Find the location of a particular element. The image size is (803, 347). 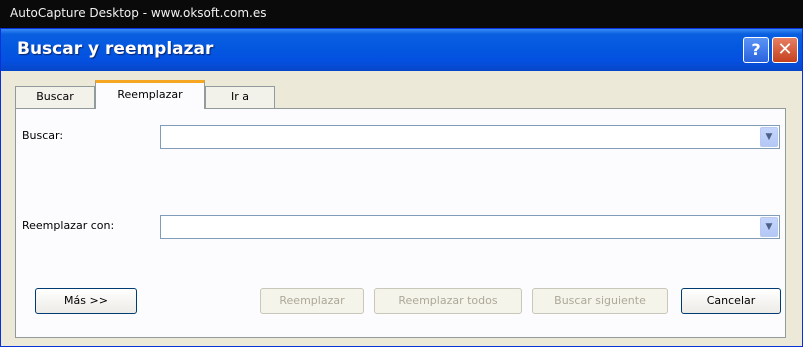

find-next-button: Buscar siguiente is located at coordinates (600, 301).